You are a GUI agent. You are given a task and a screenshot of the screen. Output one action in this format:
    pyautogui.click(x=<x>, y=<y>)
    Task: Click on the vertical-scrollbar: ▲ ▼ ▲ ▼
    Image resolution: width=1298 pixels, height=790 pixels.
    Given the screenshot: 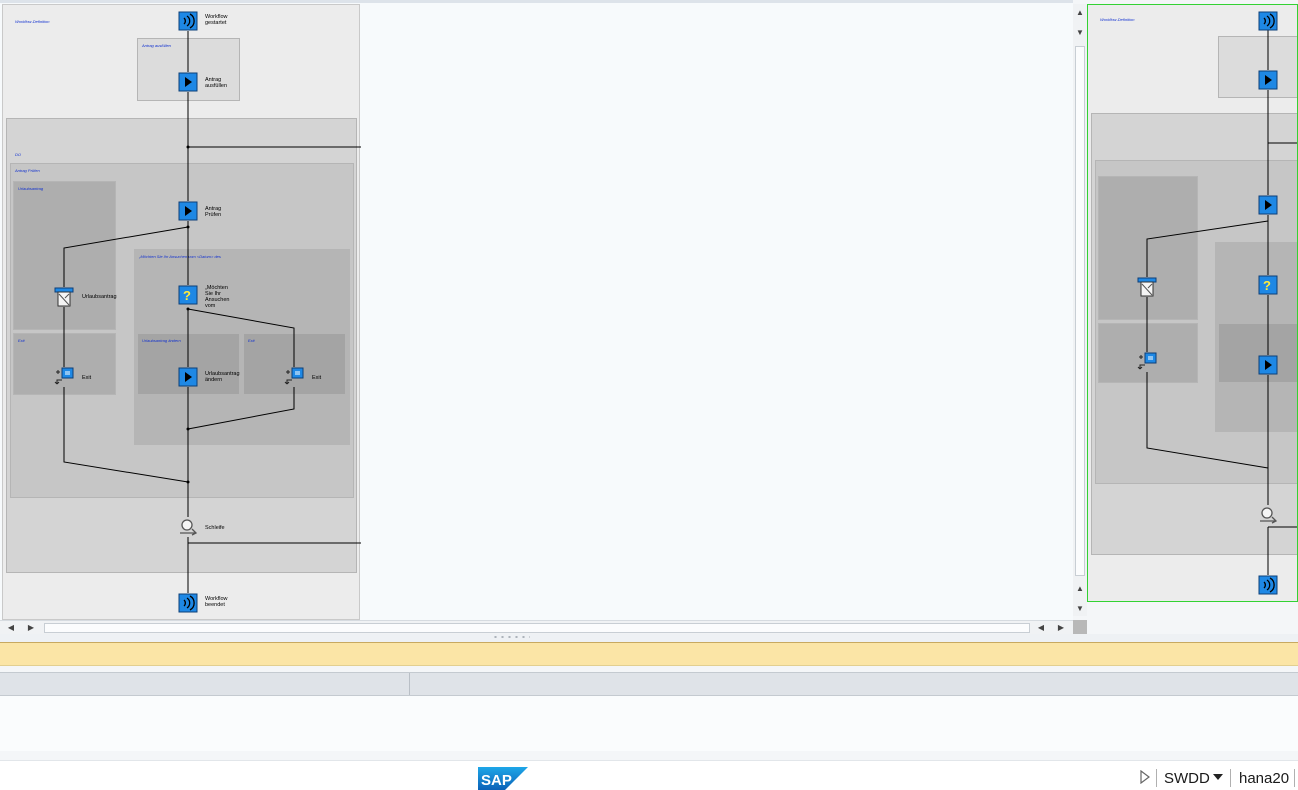 What is the action you would take?
    pyautogui.click(x=1080, y=310)
    